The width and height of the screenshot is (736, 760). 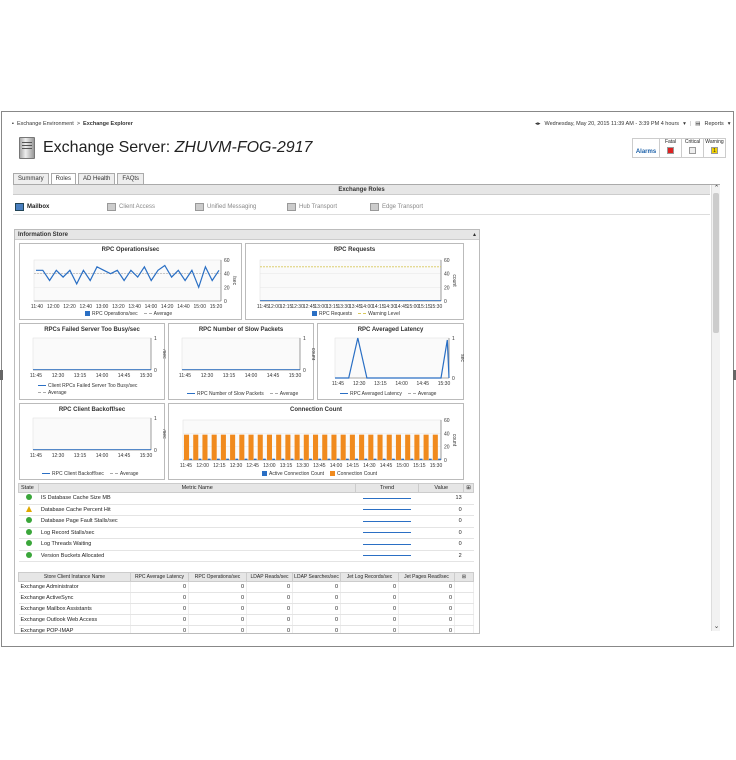 What do you see at coordinates (426, 577) in the screenshot?
I see `column-header: Jet Pages Read/sec` at bounding box center [426, 577].